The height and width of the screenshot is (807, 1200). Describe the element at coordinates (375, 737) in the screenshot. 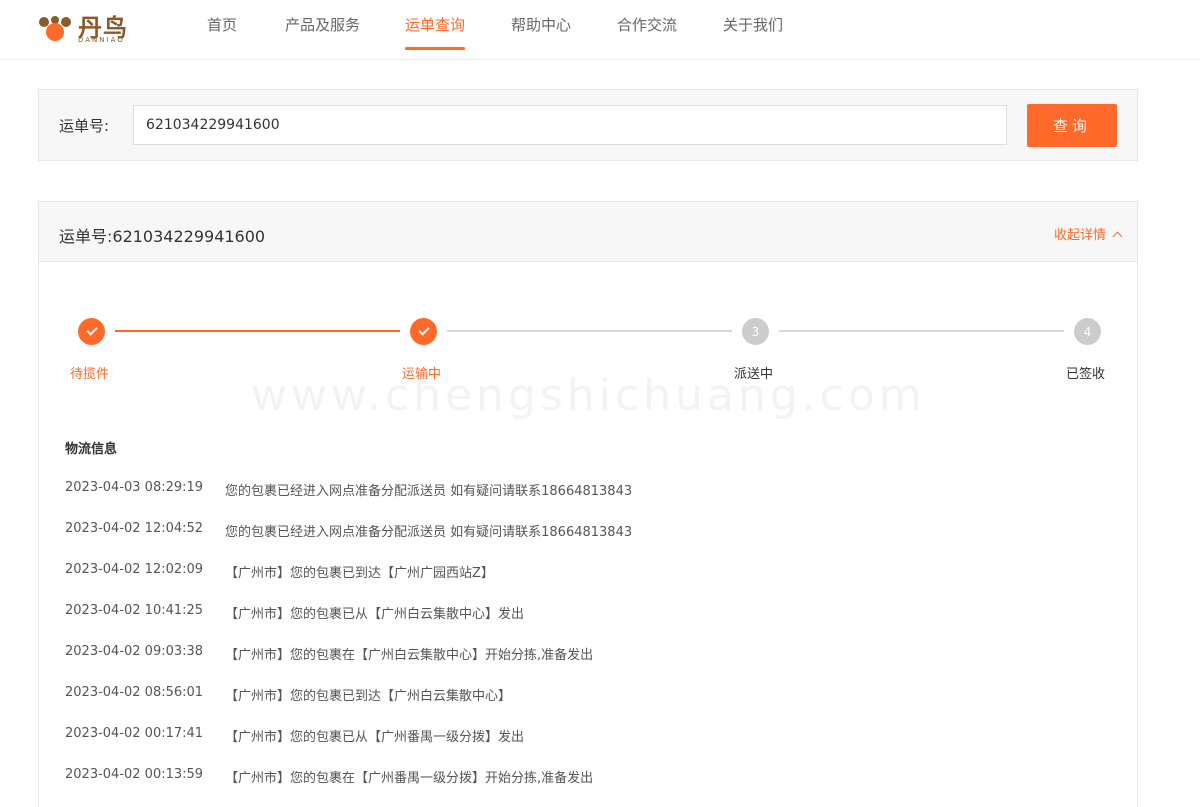

I see `logistics-message: 【广州市】您的包裹已从【广州番禺一级分拨】发出` at that location.